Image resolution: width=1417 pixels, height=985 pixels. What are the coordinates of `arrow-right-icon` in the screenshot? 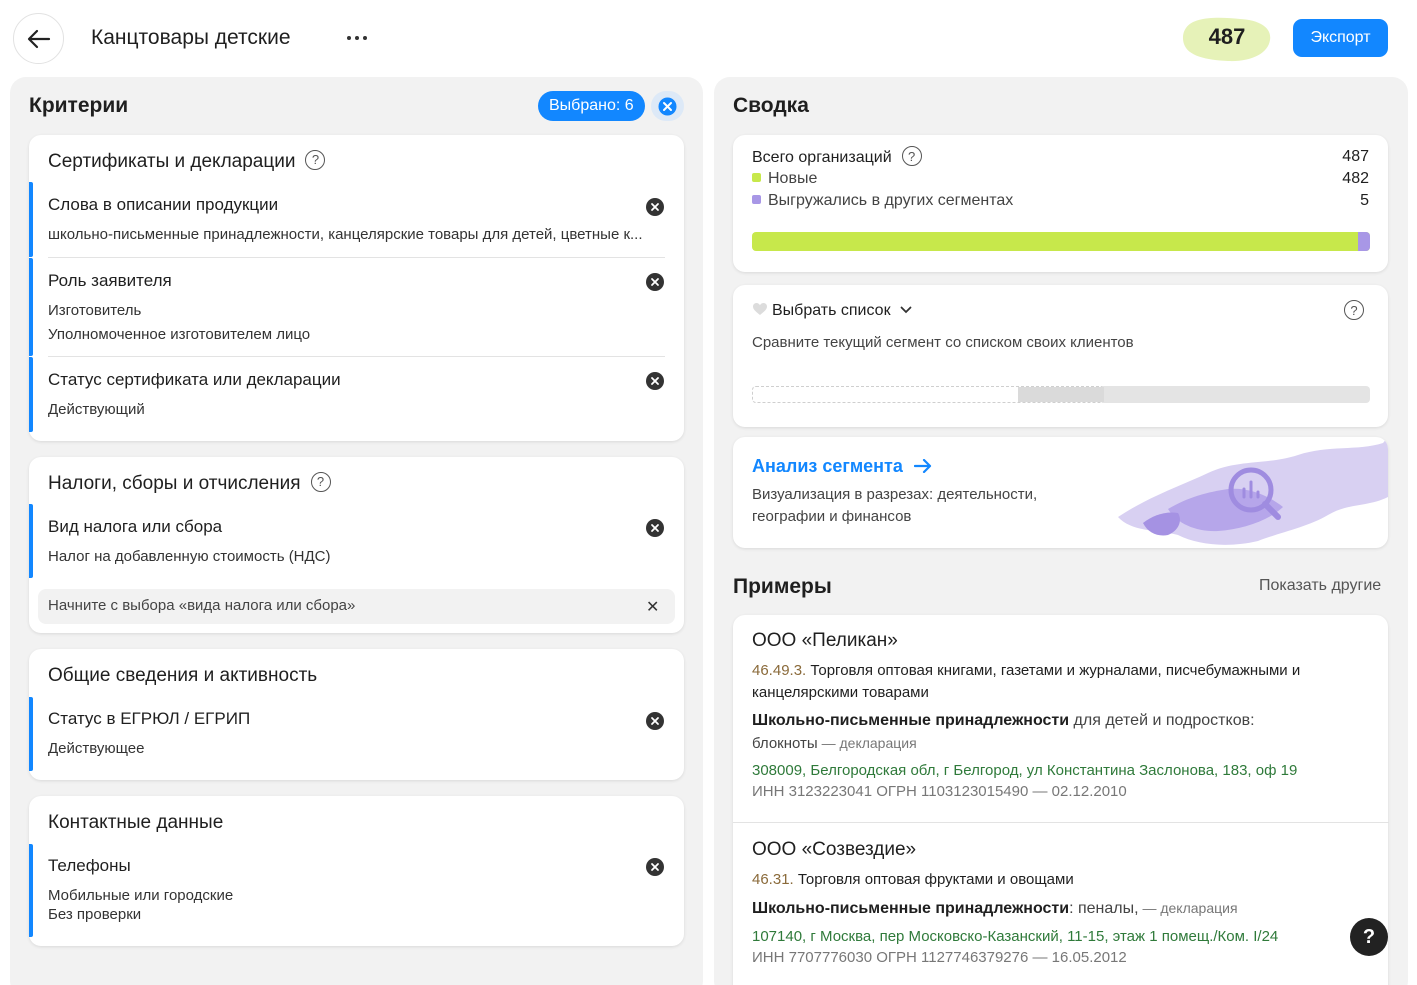 It's located at (922, 466).